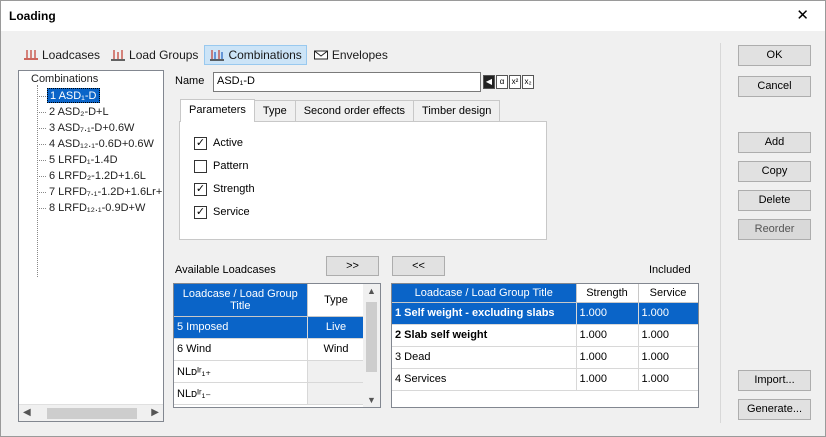  Describe the element at coordinates (502, 82) in the screenshot. I see `format-greek-button: α` at that location.